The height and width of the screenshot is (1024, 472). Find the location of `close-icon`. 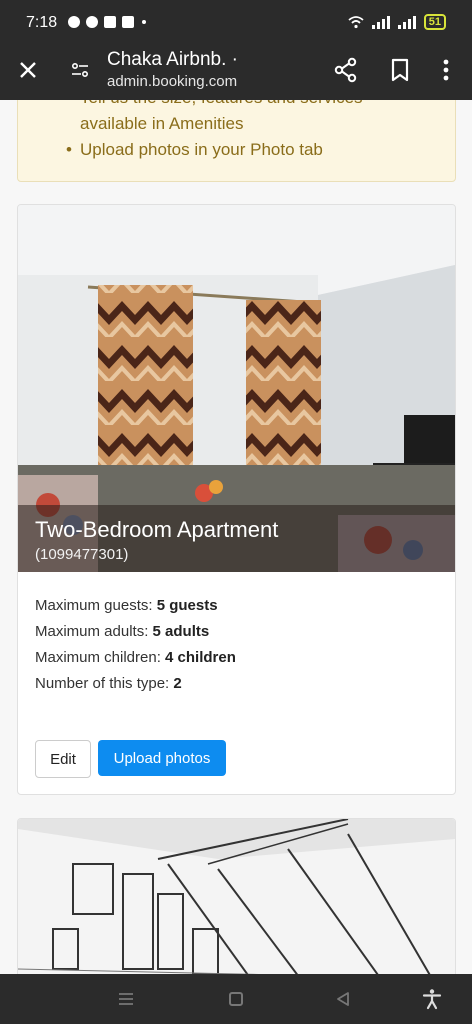

close-icon is located at coordinates (28, 70).